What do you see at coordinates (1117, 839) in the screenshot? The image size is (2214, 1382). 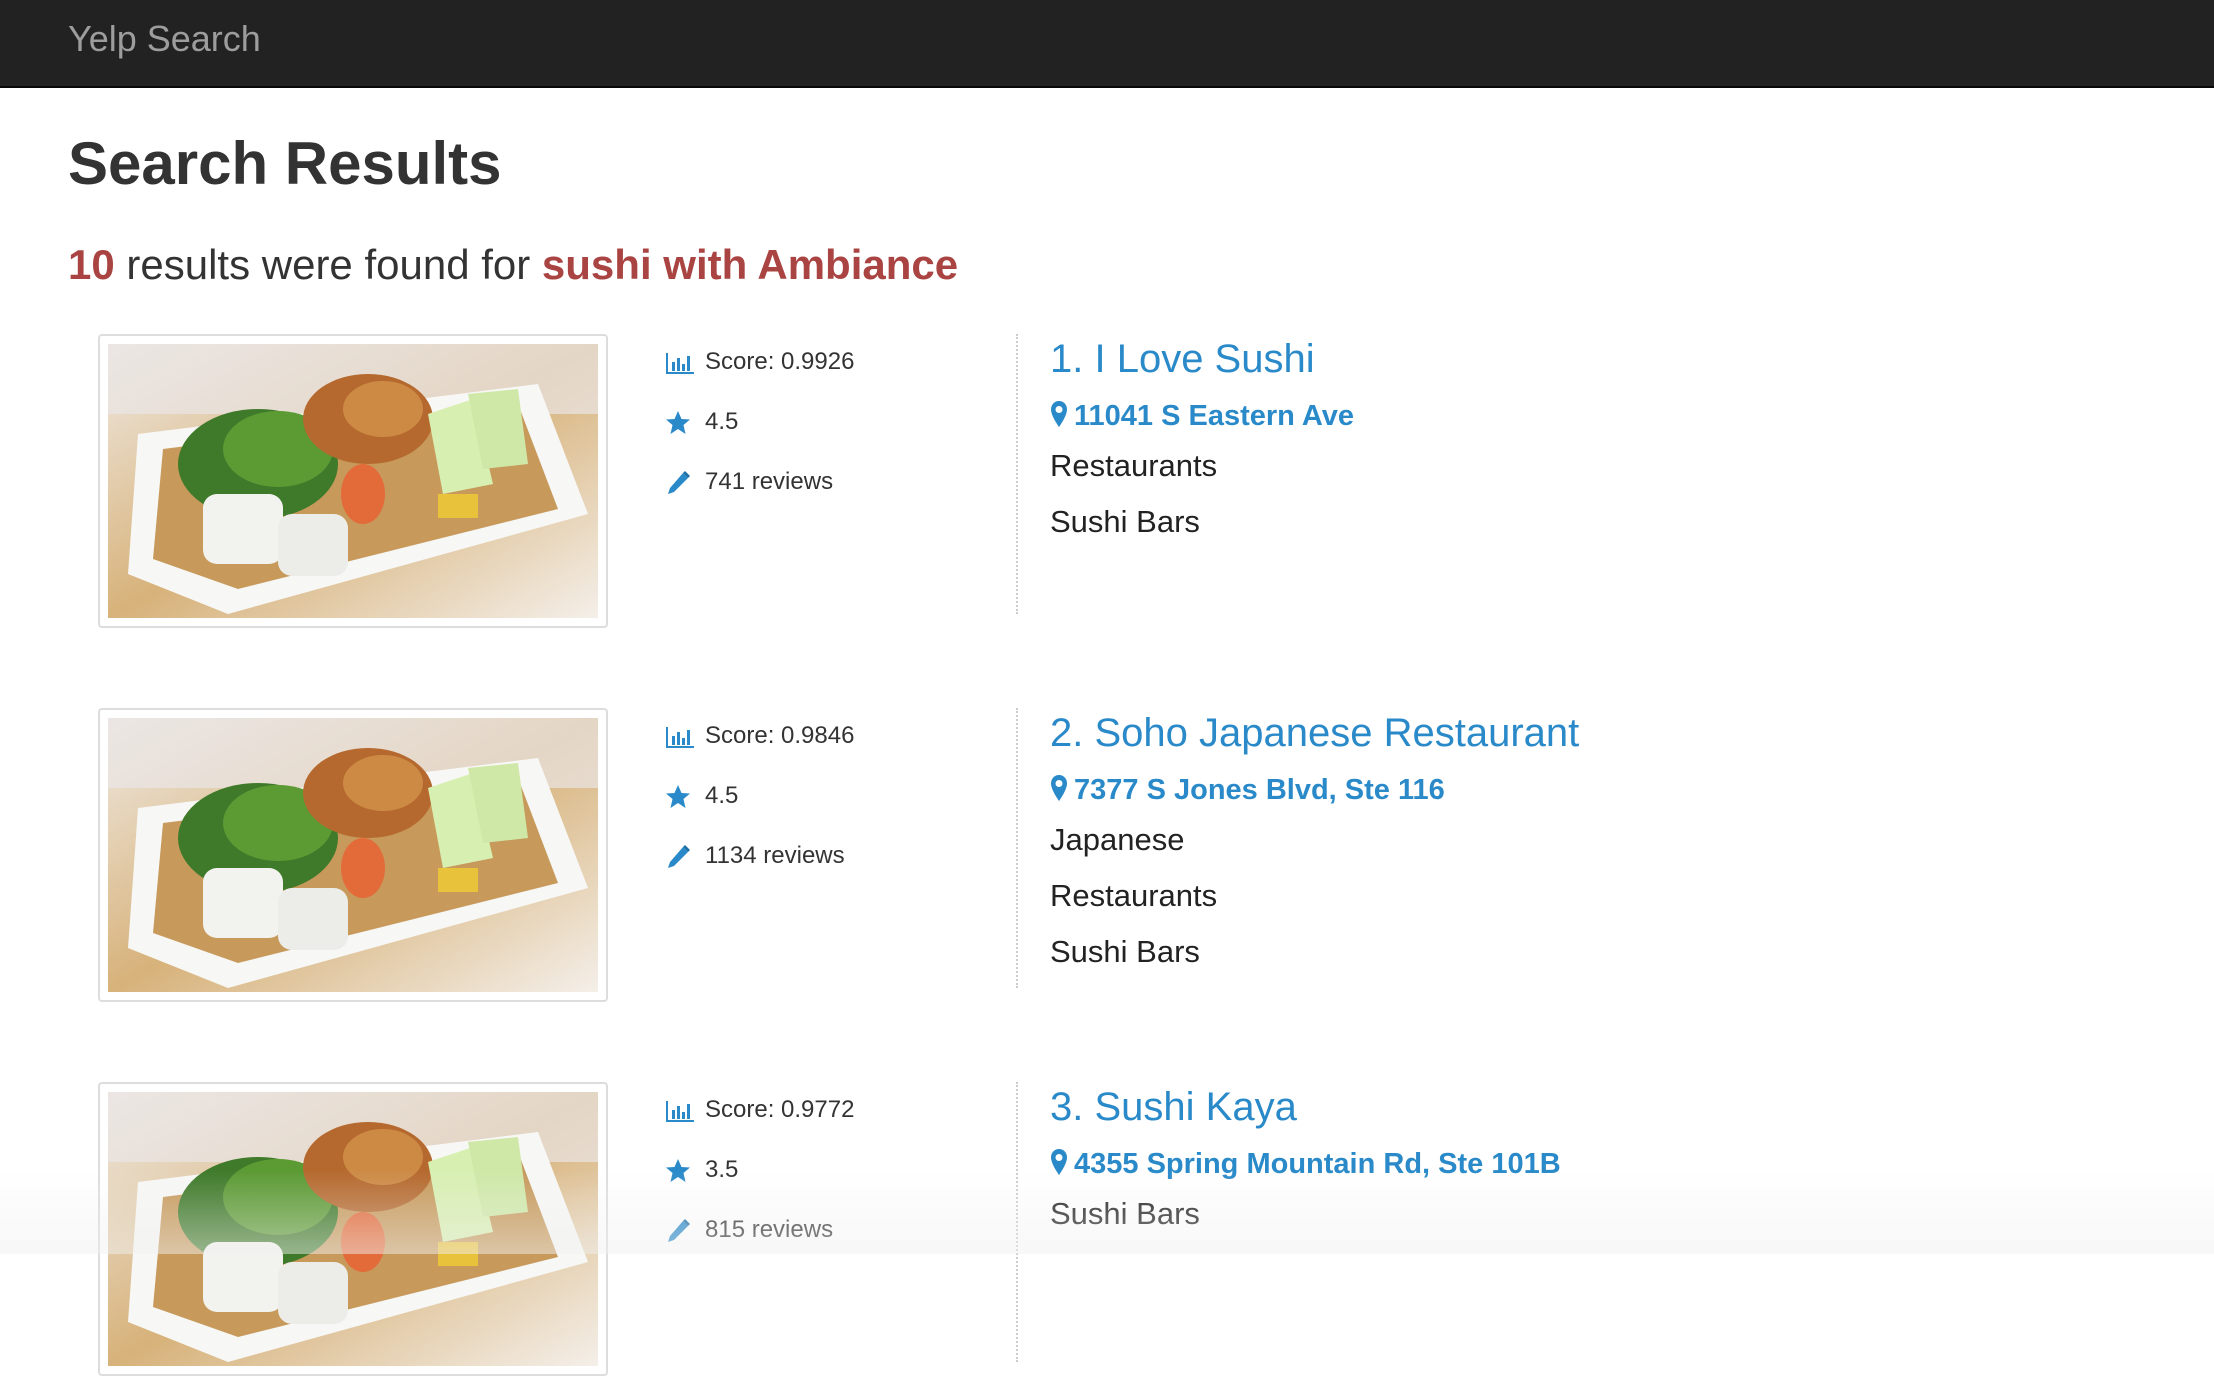 I see `category-label: Japanese` at bounding box center [1117, 839].